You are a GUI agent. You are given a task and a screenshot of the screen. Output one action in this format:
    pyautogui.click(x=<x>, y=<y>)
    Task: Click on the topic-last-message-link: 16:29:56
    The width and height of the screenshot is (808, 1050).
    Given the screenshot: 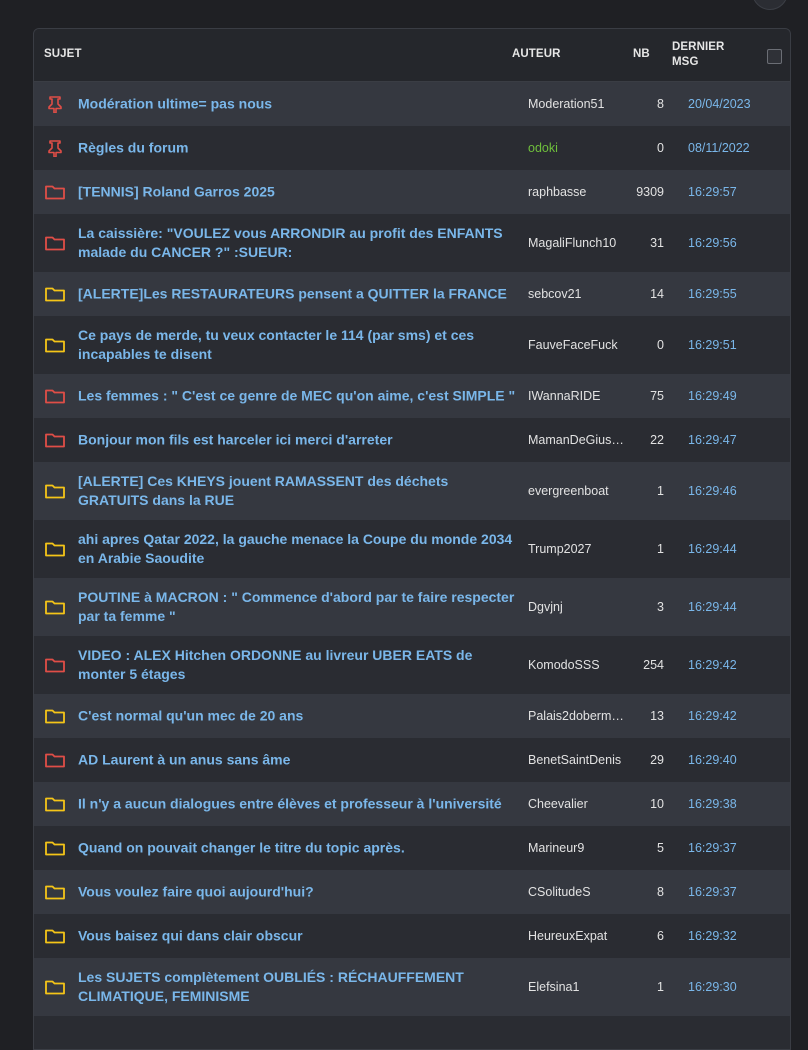 What is the action you would take?
    pyautogui.click(x=712, y=243)
    